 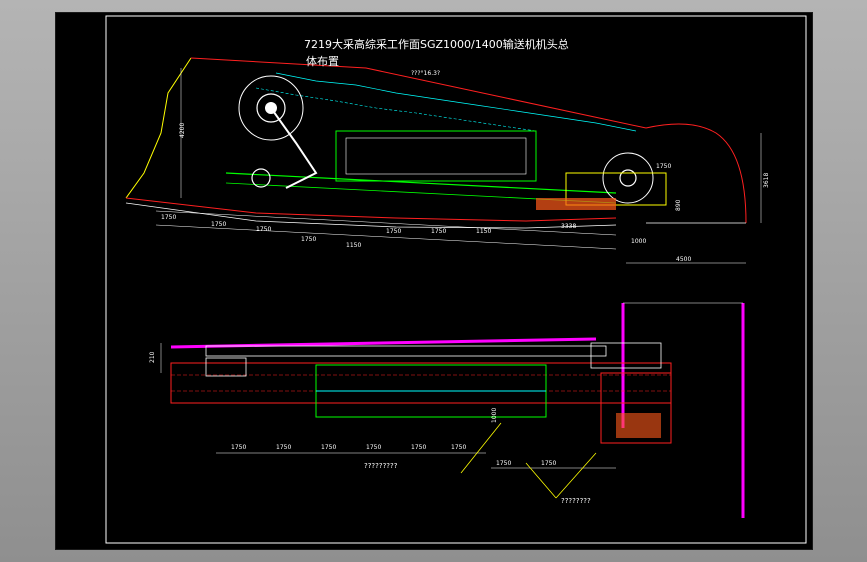 I want to click on top-dim-6: 1750, so click(x=393, y=231).